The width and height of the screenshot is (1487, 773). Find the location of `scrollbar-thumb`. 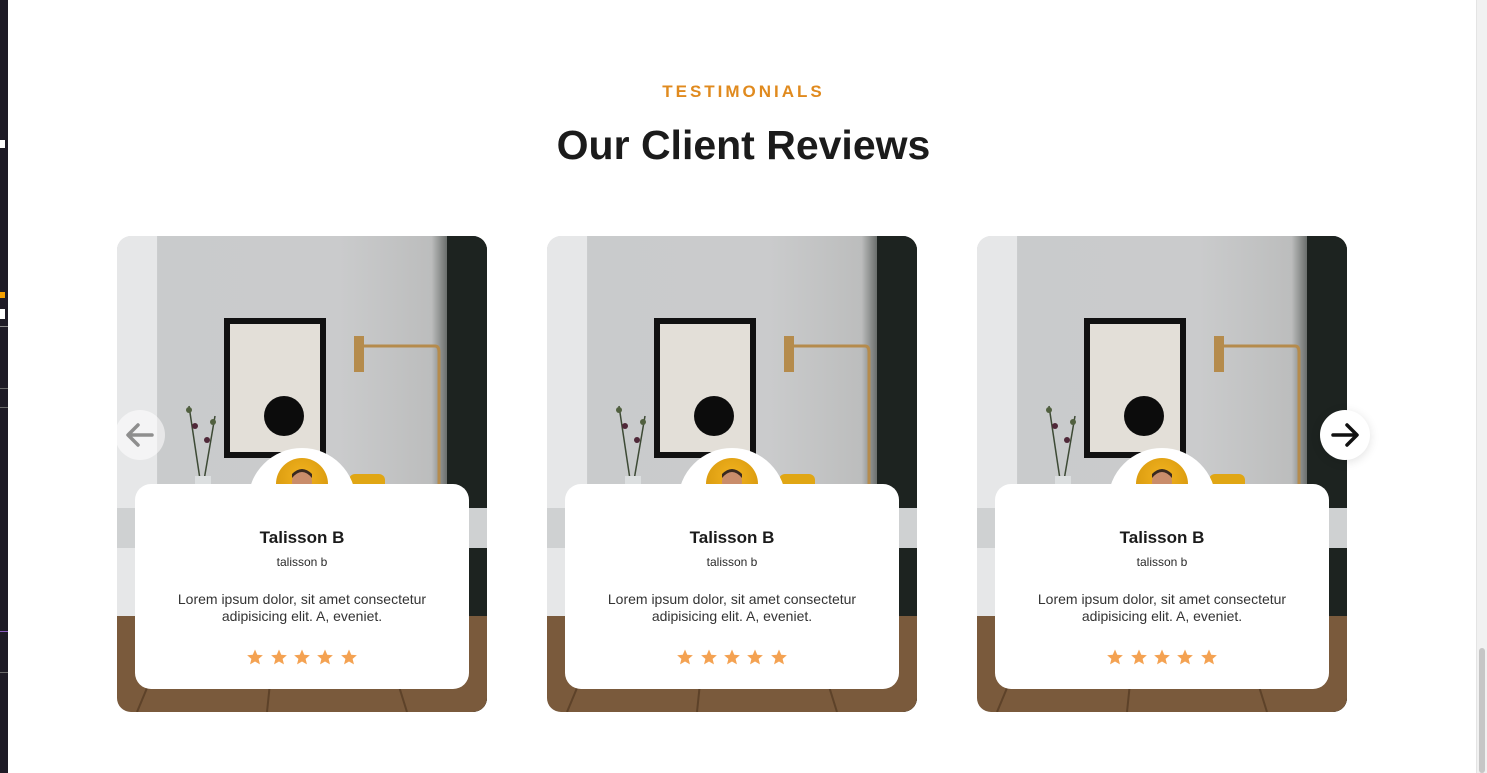

scrollbar-thumb is located at coordinates (1482, 710).